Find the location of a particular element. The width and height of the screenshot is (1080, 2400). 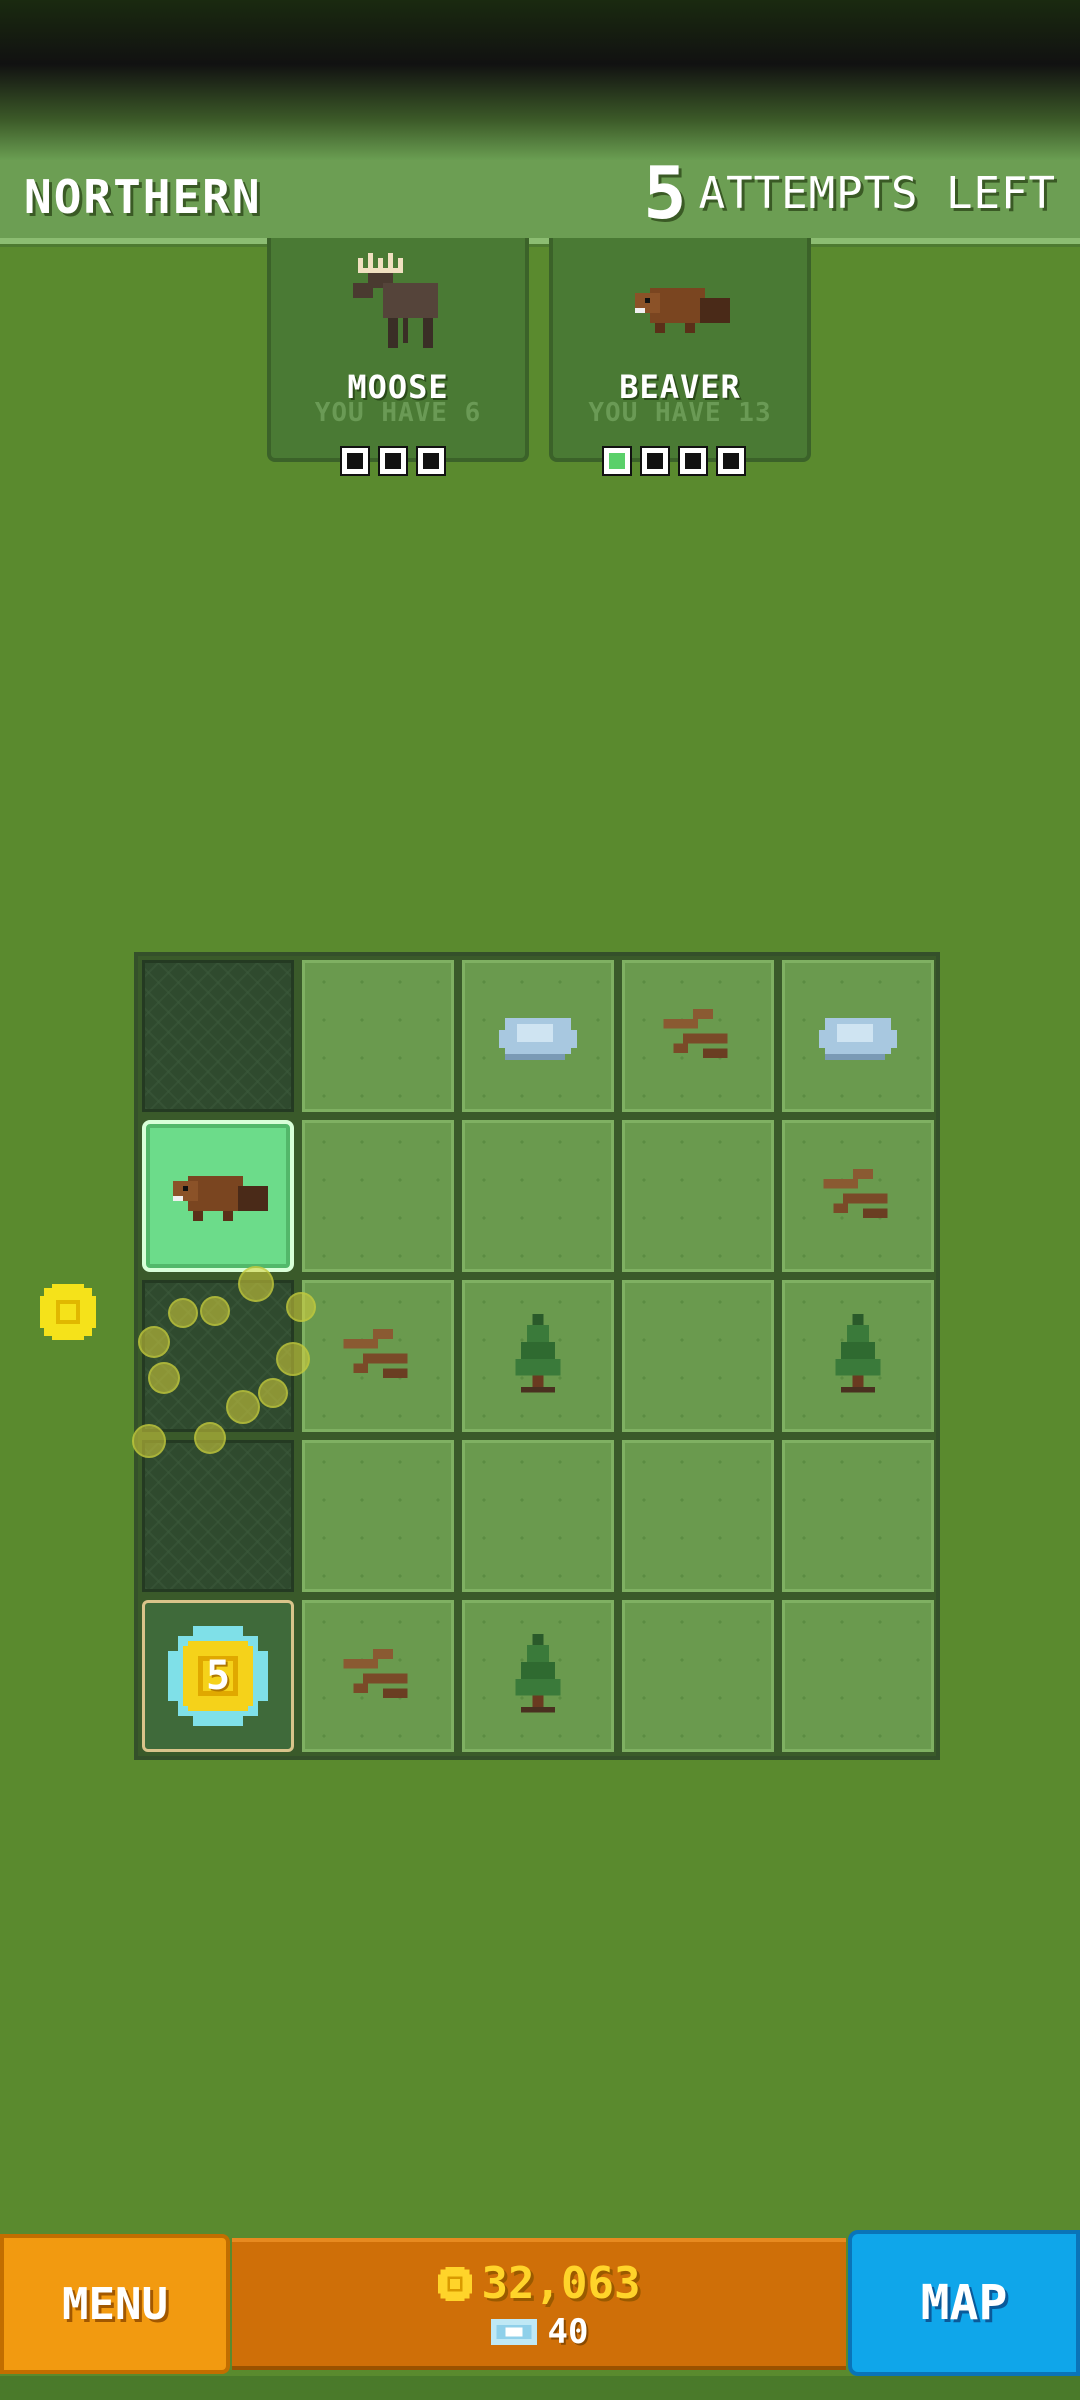

progress-box-filled is located at coordinates (617, 461).